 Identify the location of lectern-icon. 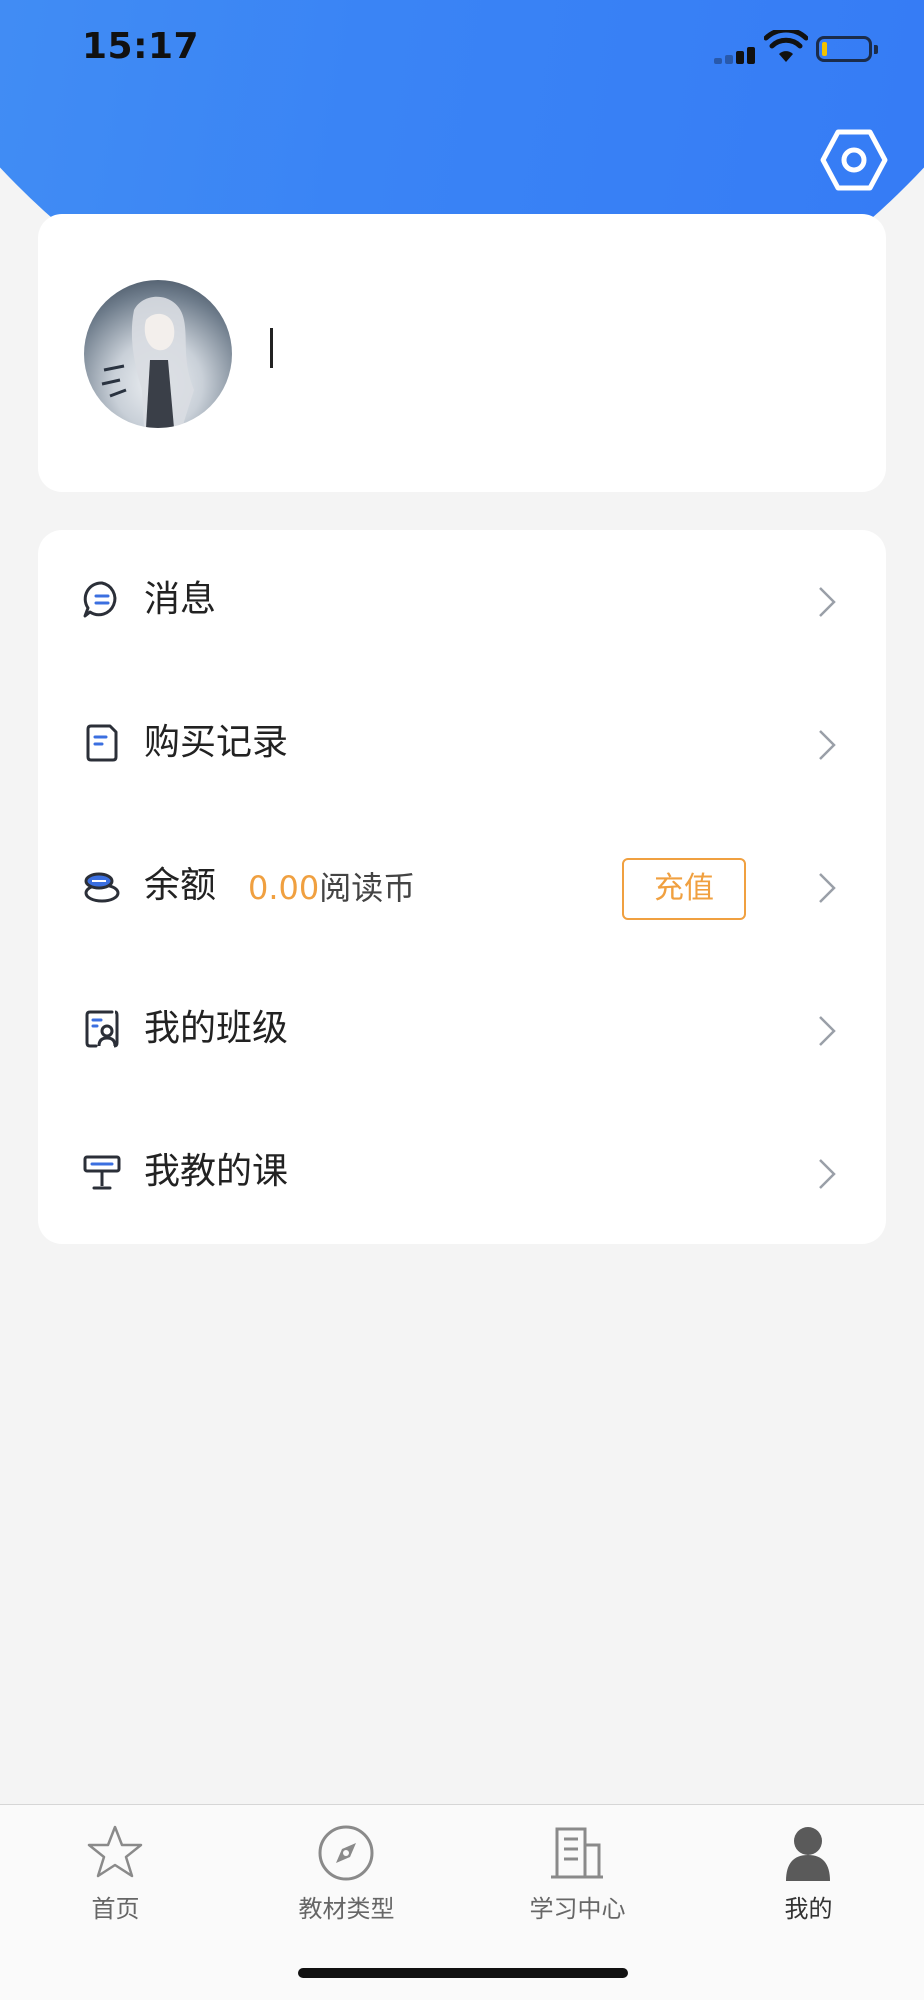
(102, 1172).